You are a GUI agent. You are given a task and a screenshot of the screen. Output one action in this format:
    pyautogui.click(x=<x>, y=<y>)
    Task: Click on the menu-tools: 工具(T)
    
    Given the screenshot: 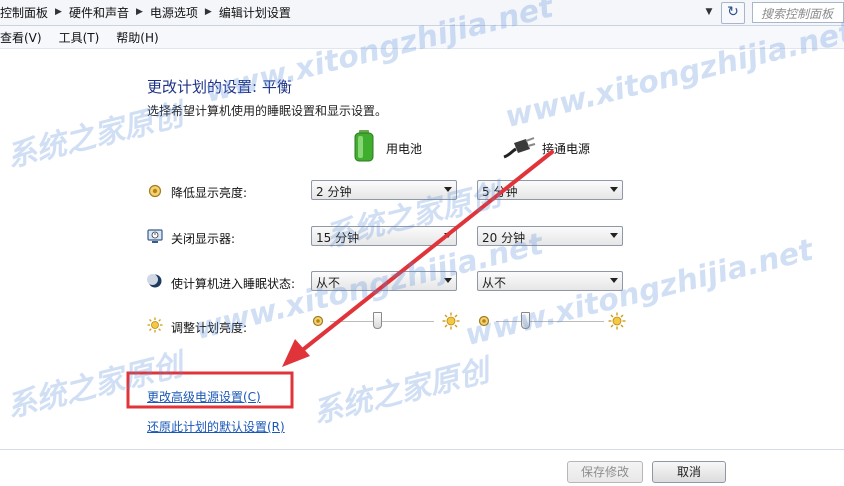 What is the action you would take?
    pyautogui.click(x=79, y=37)
    